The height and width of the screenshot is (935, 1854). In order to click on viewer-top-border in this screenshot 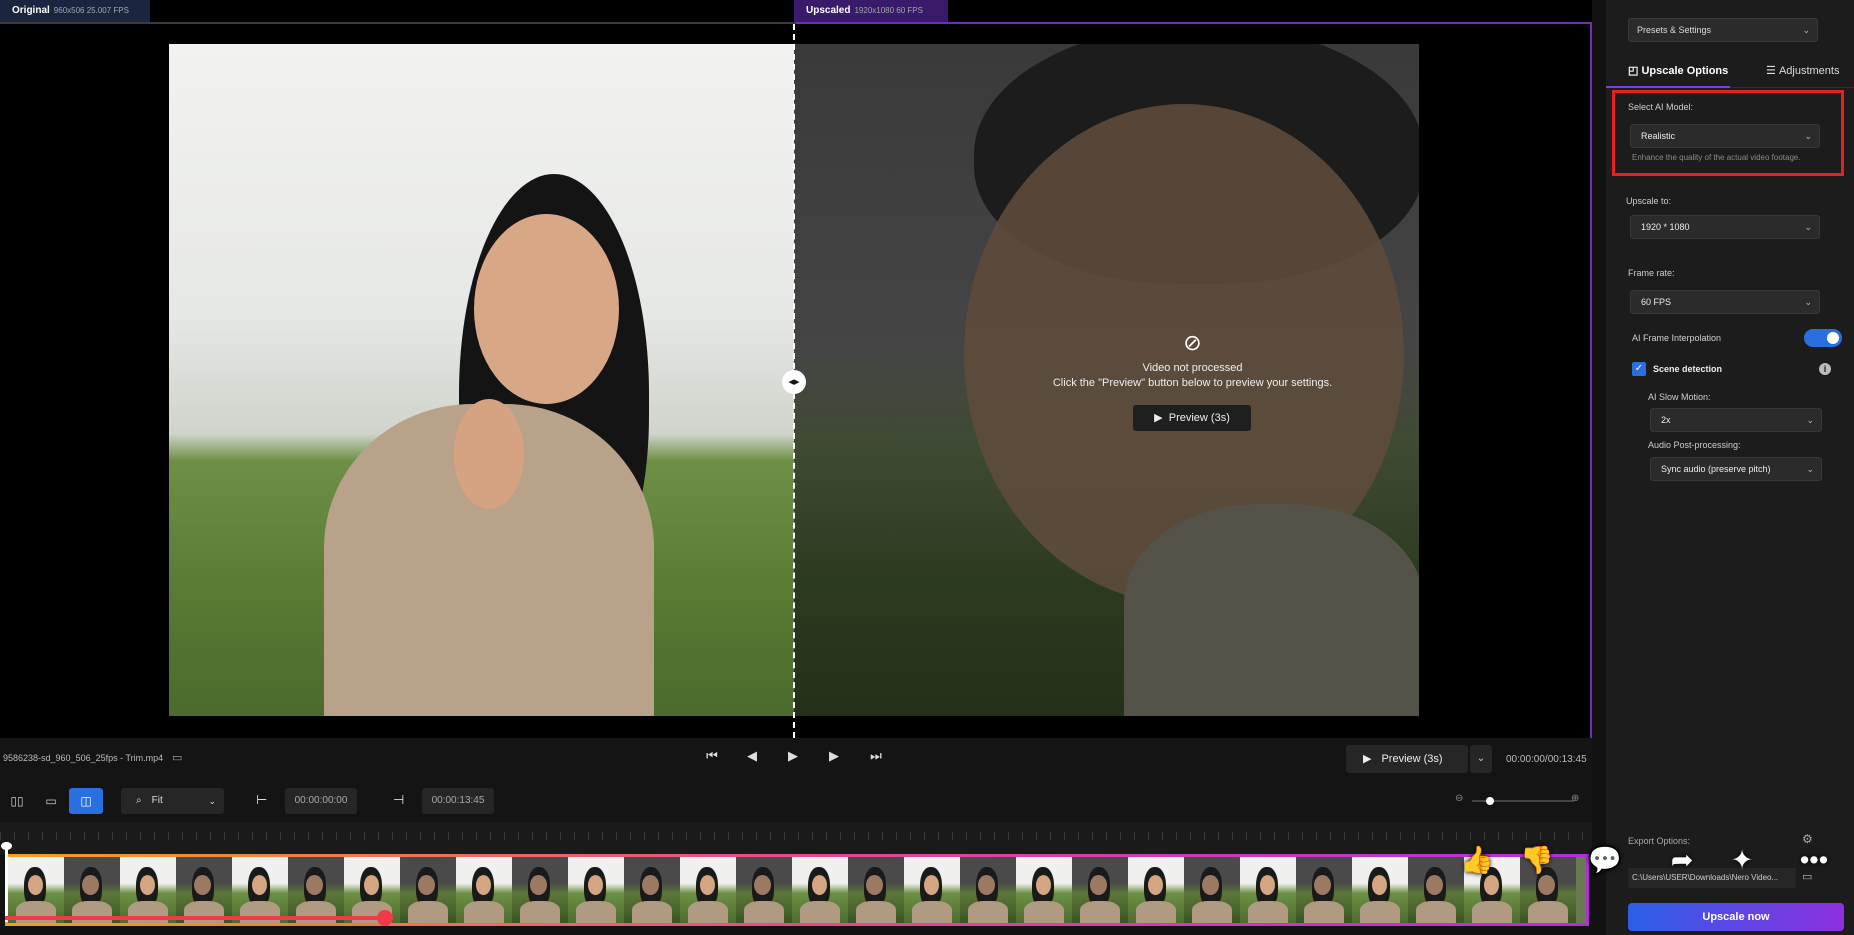, I will do `click(796, 23)`.